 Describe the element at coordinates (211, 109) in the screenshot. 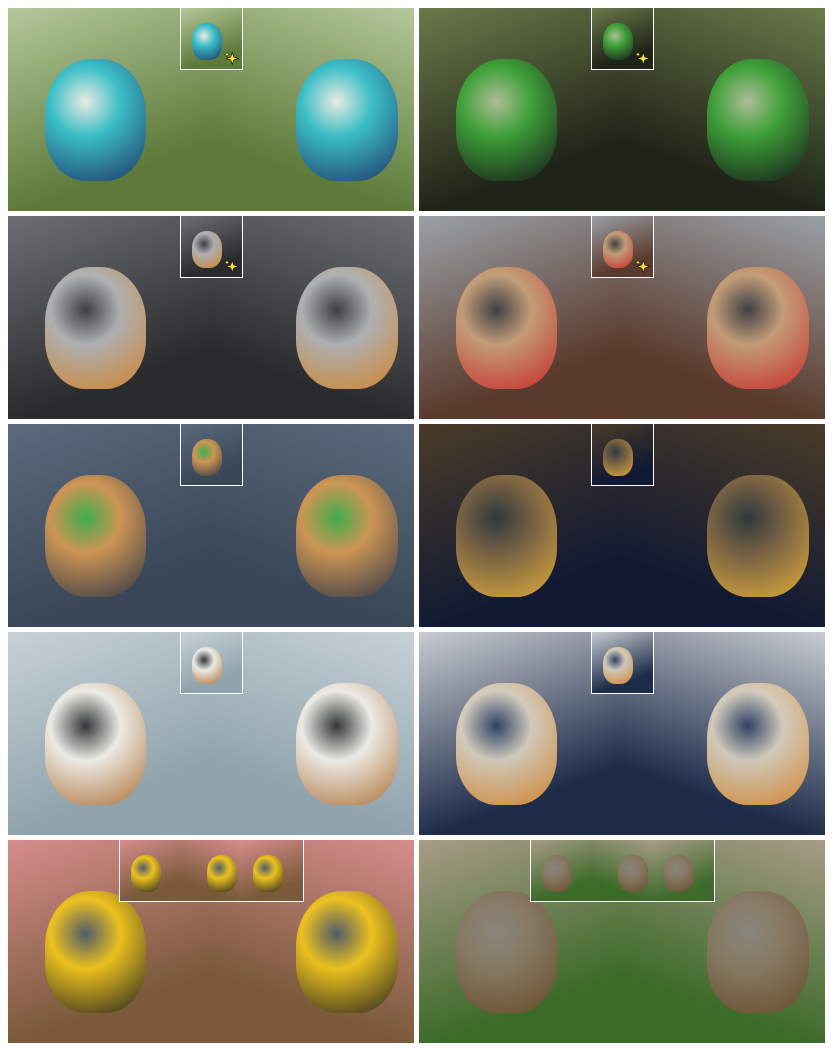

I see `panel-crochet-bee` at that location.